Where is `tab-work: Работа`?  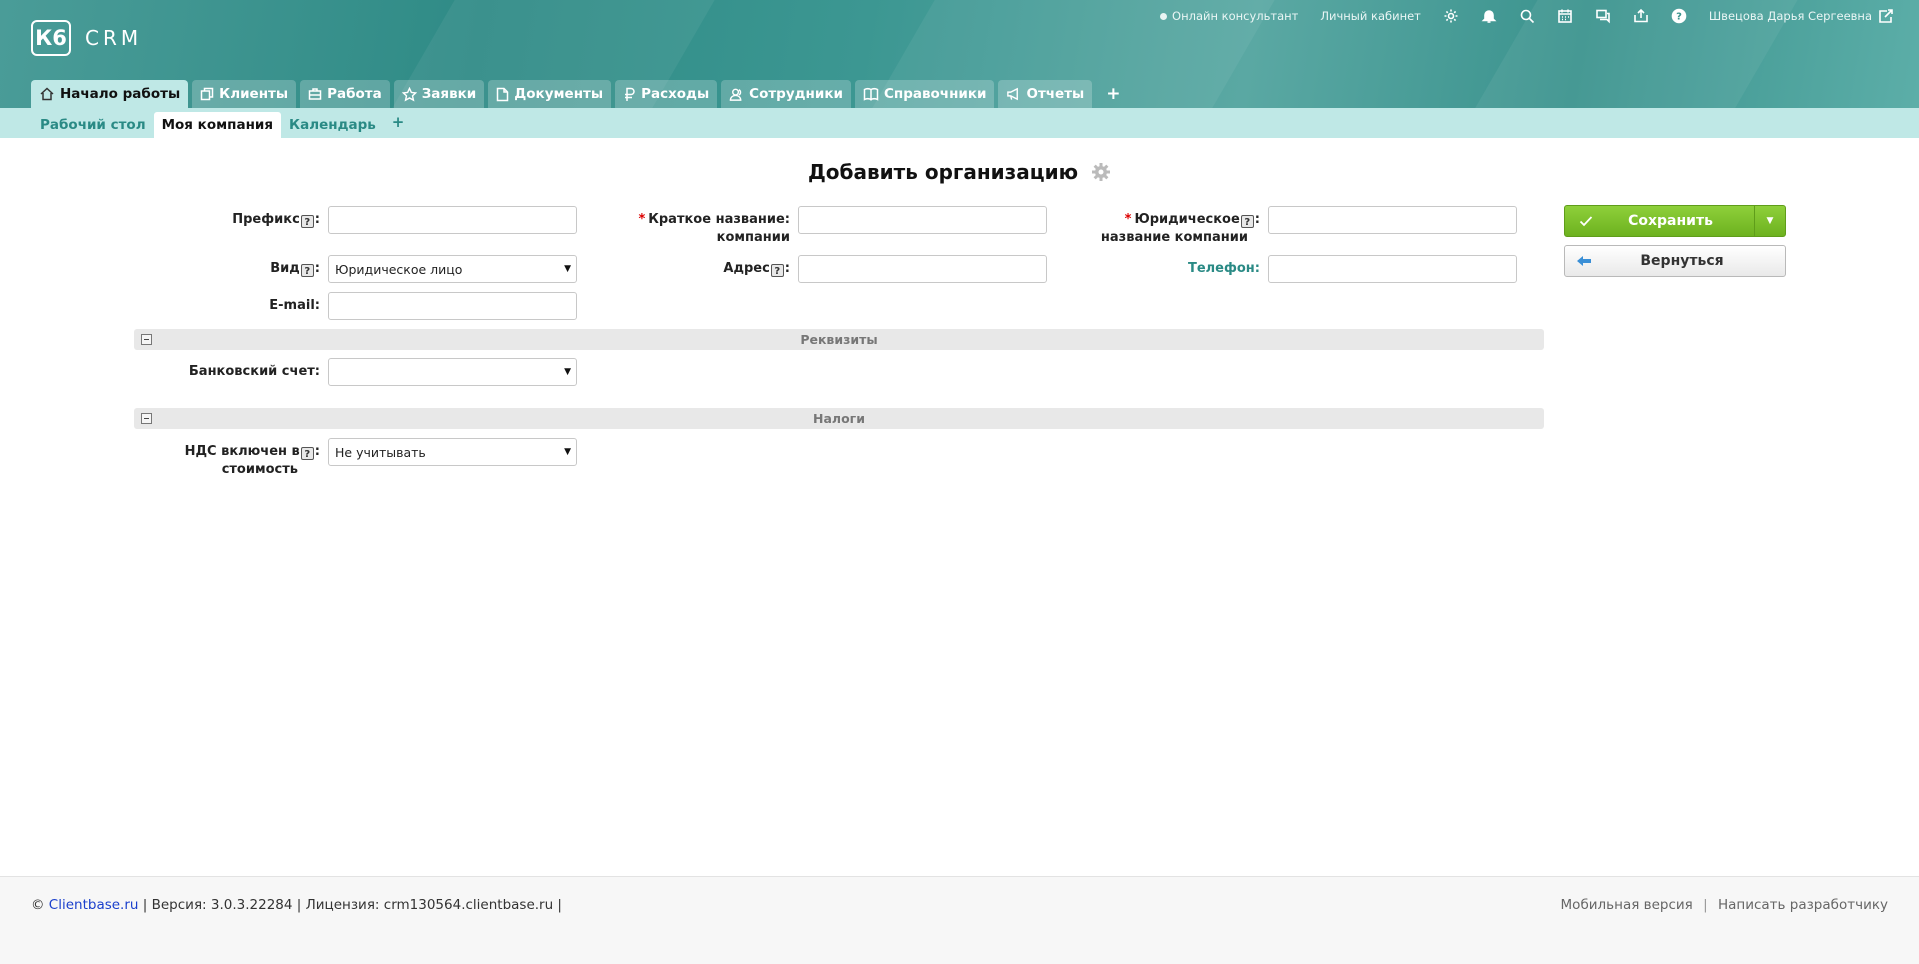 tab-work: Работа is located at coordinates (345, 94).